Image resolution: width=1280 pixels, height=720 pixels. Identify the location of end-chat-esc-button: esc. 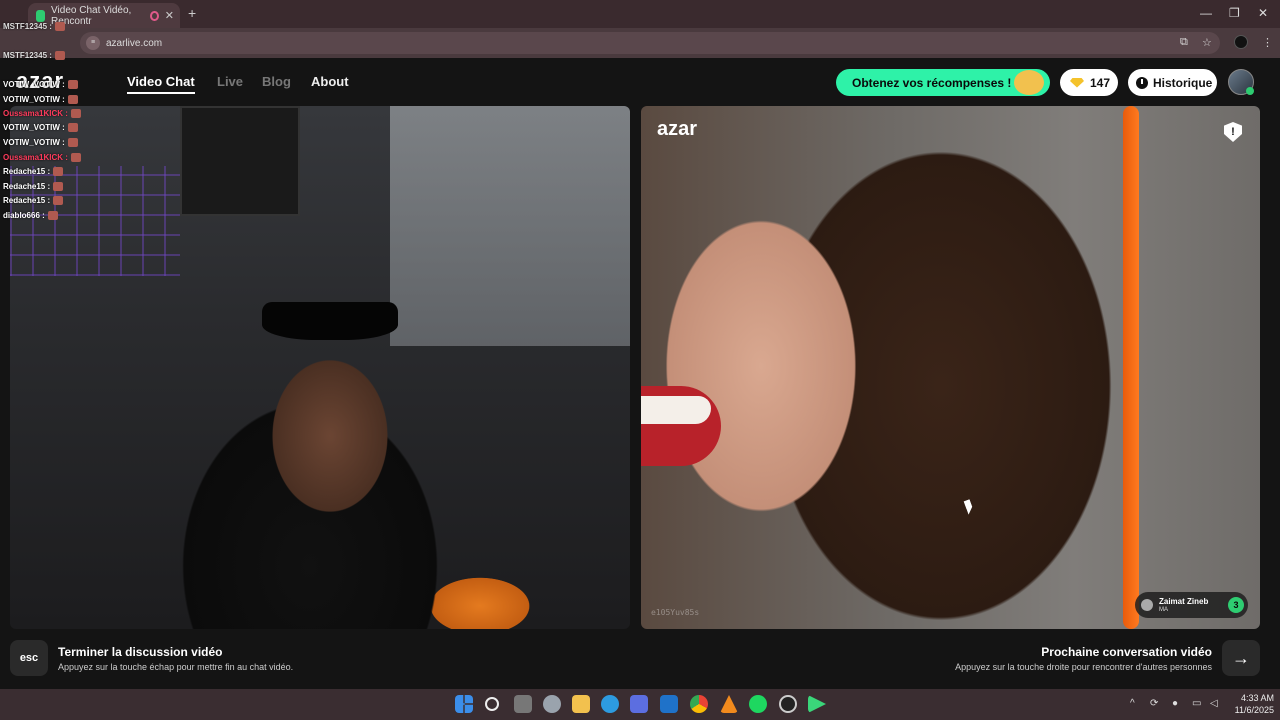
(29, 658).